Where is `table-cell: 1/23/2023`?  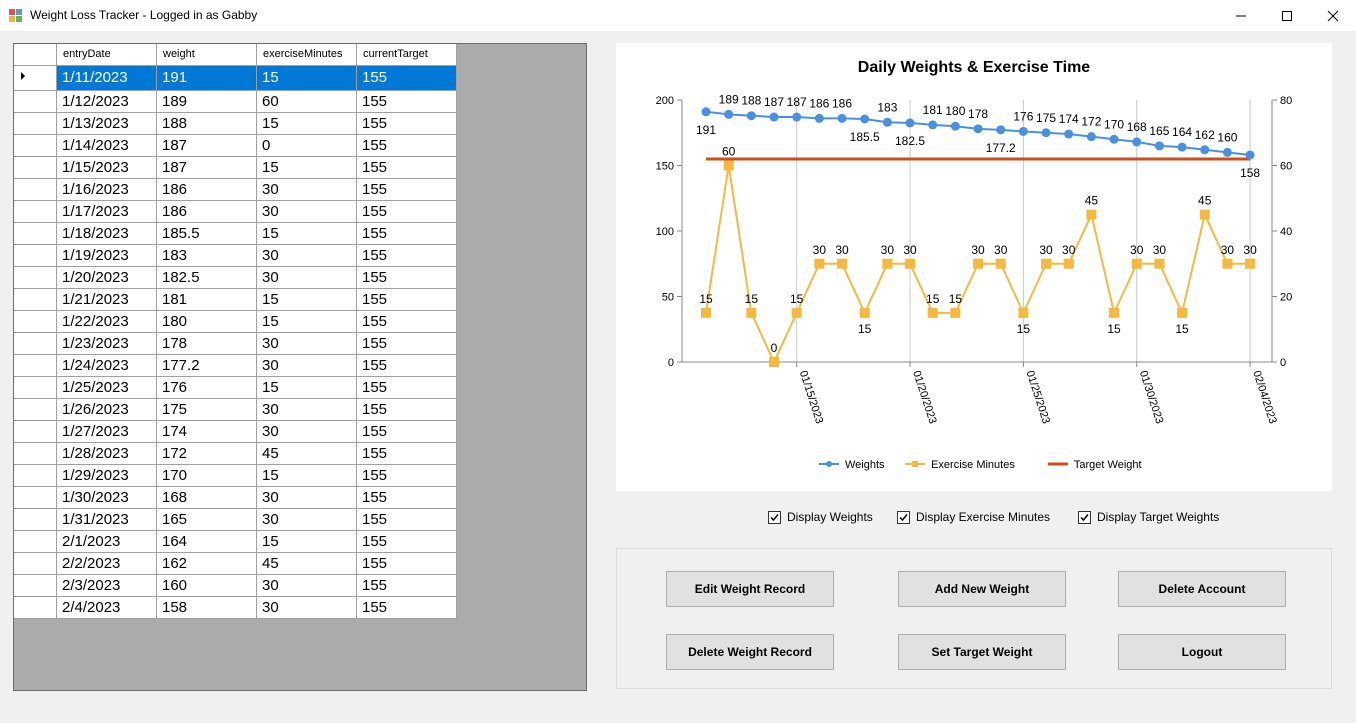 table-cell: 1/23/2023 is located at coordinates (106, 343).